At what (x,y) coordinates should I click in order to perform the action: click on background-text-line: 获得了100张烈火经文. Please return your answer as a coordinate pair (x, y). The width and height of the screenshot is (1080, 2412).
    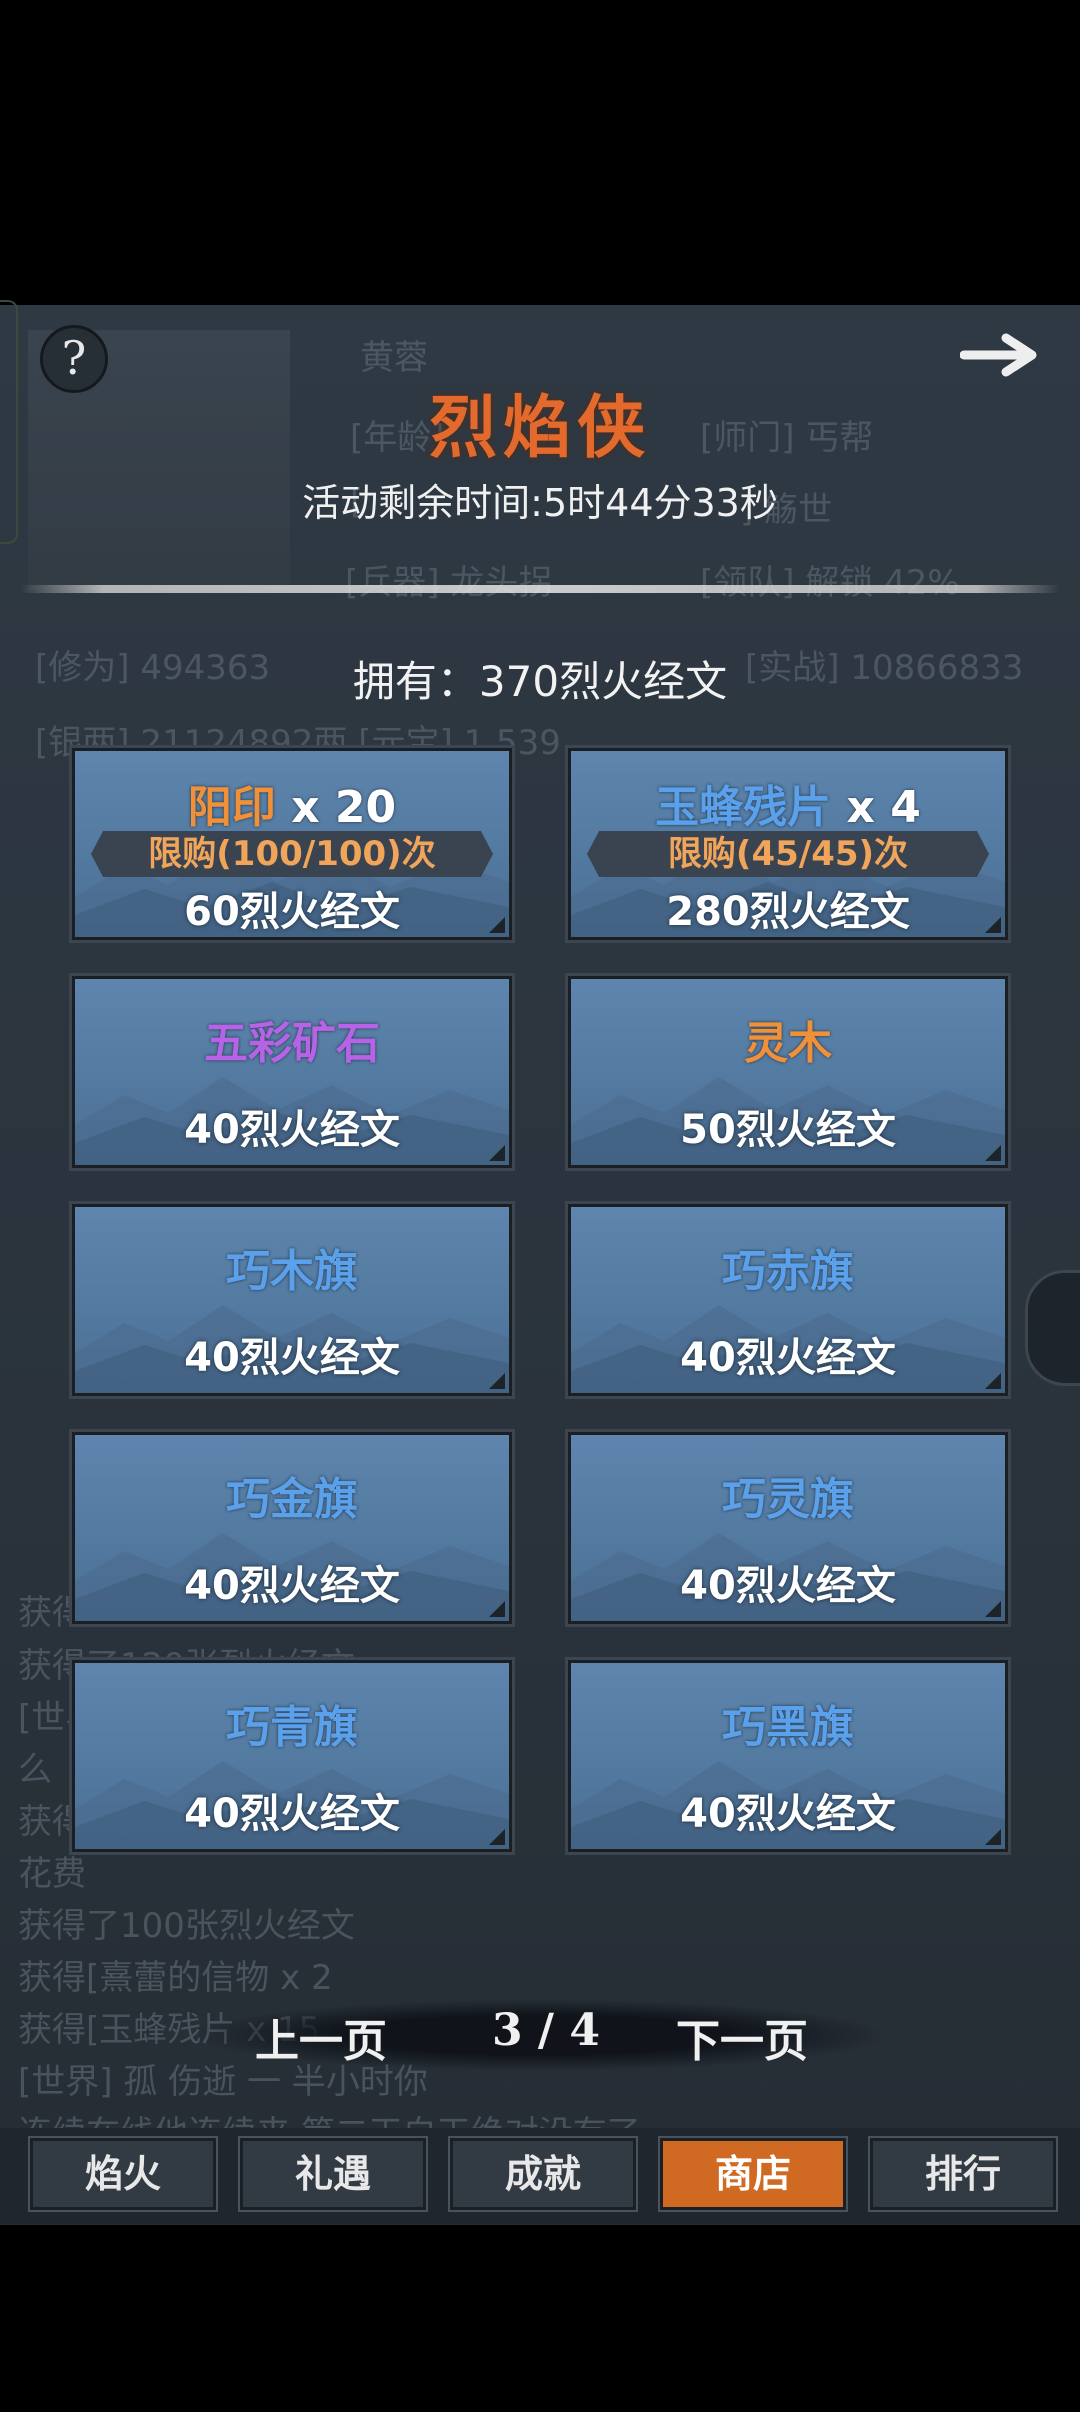
    Looking at the image, I should click on (186, 1926).